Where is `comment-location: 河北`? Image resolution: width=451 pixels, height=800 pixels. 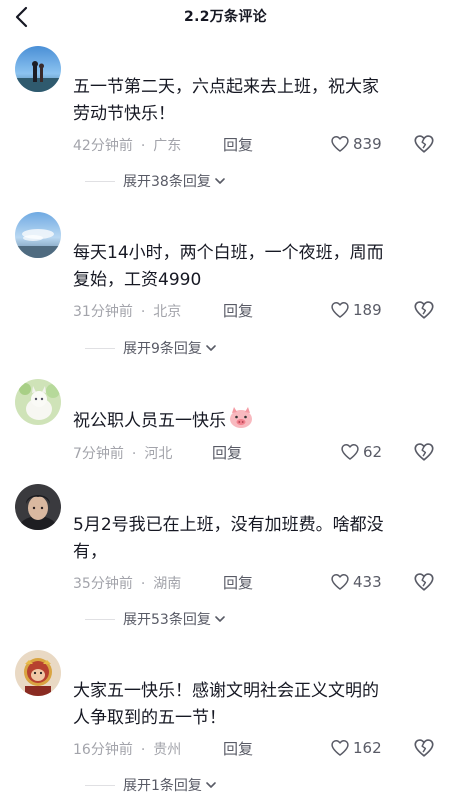 comment-location: 河北 is located at coordinates (158, 454).